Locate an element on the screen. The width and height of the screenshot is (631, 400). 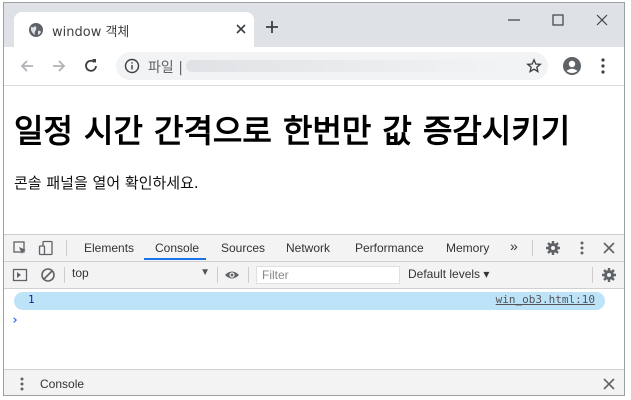
tab-performance: Performance is located at coordinates (389, 248).